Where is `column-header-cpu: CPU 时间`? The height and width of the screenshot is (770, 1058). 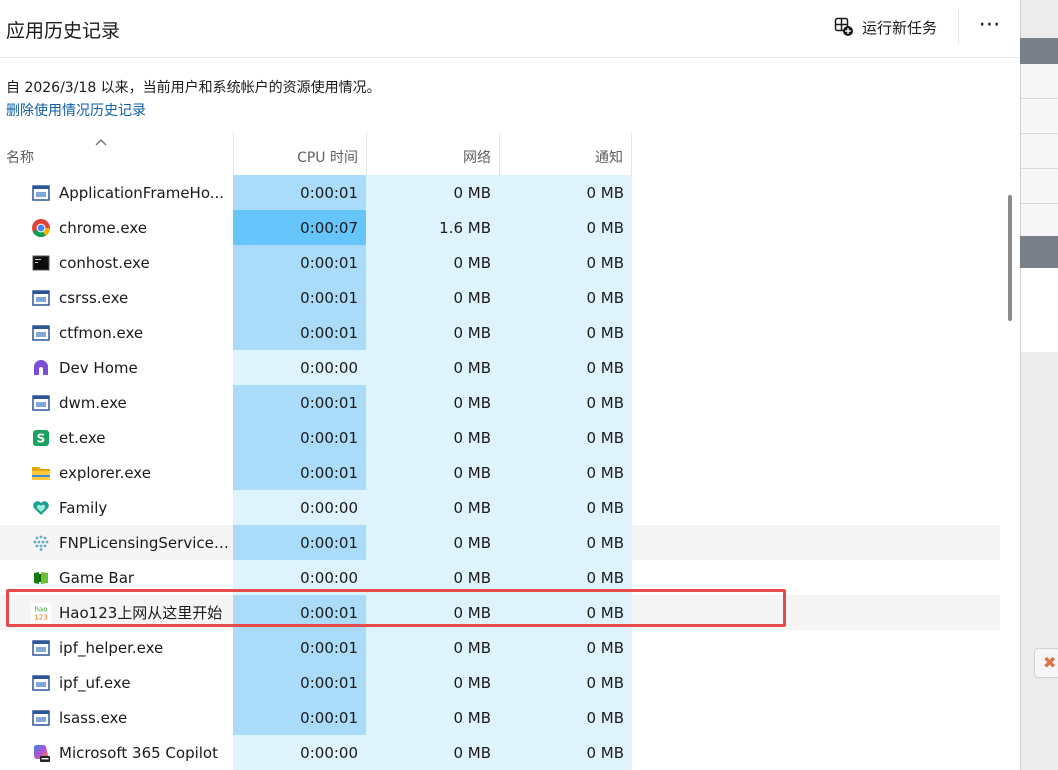 column-header-cpu: CPU 时间 is located at coordinates (299, 154).